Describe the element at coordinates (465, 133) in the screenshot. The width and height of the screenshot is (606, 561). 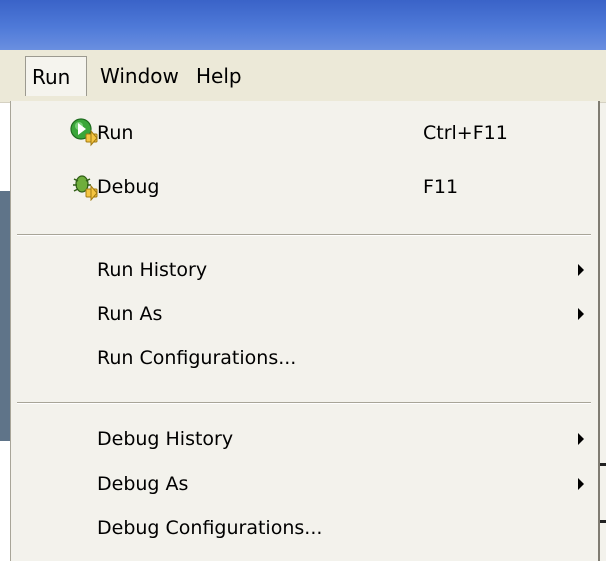
I see `menu-item-shortcut: Ctrl+F11` at that location.